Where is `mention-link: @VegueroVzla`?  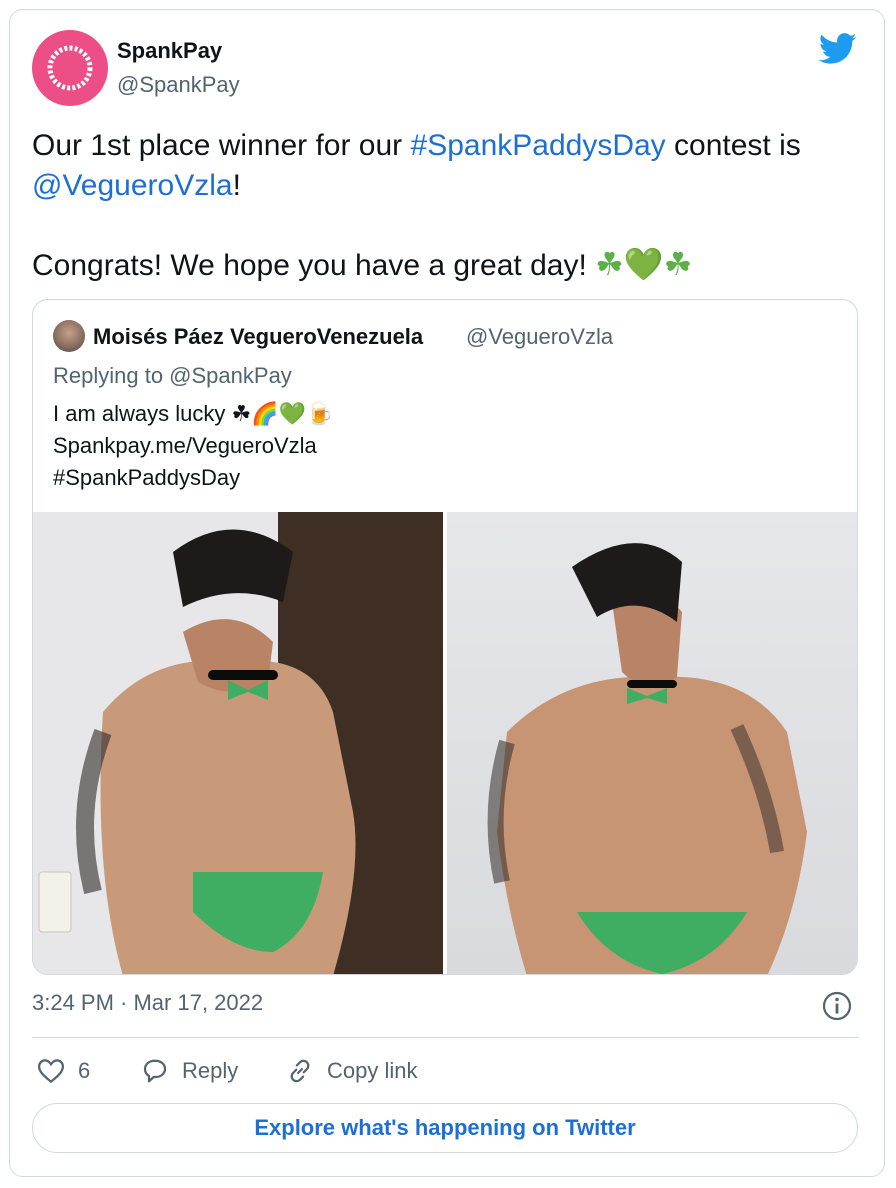 mention-link: @VegueroVzla is located at coordinates (132, 185).